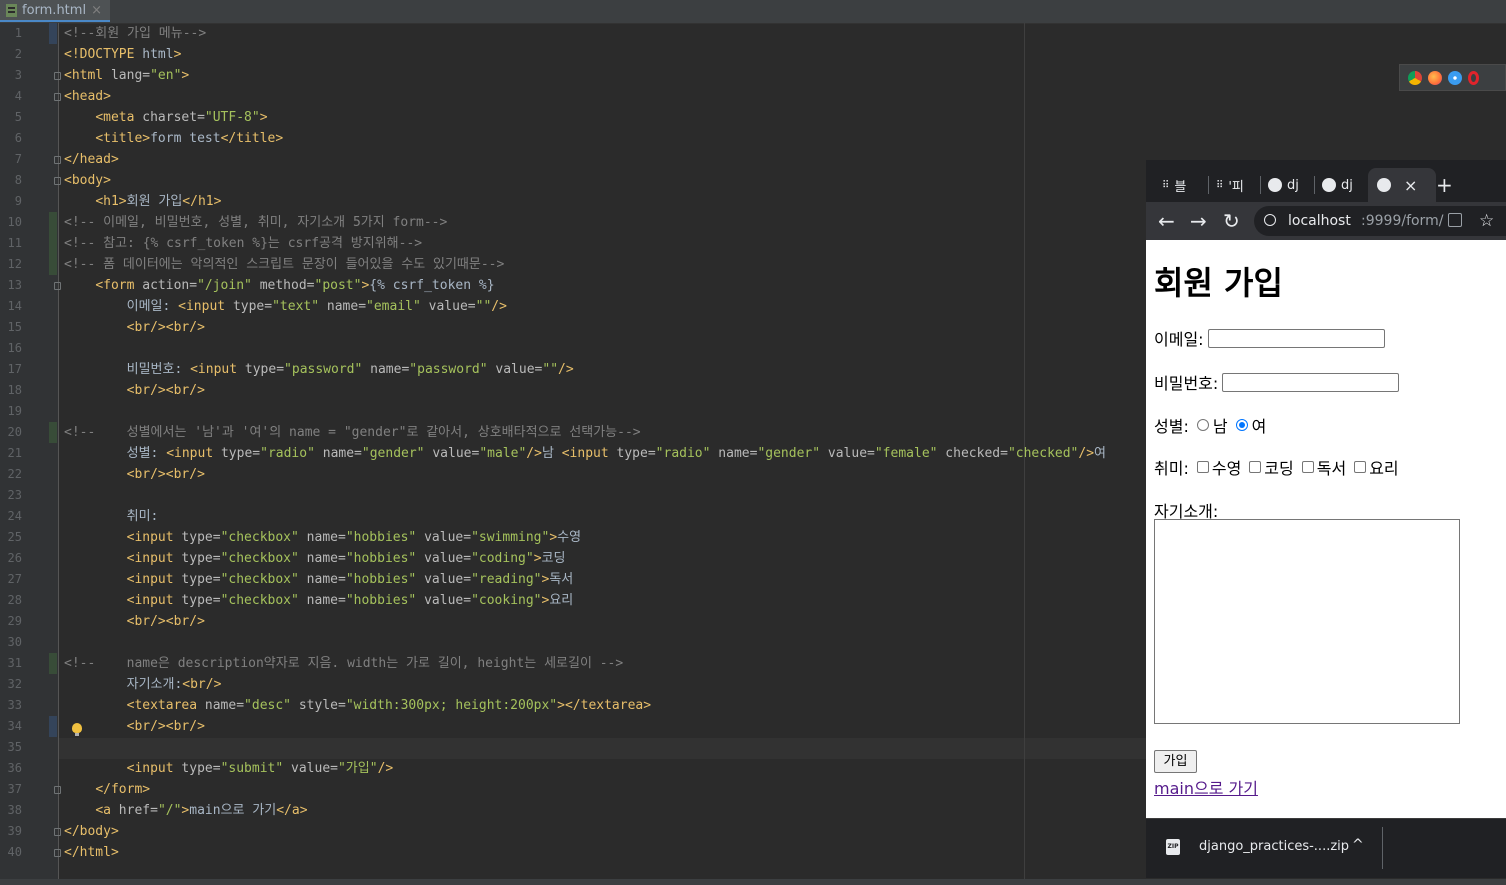 This screenshot has width=1506, height=885. What do you see at coordinates (1255, 467) in the screenshot?
I see `coding-checkbox` at bounding box center [1255, 467].